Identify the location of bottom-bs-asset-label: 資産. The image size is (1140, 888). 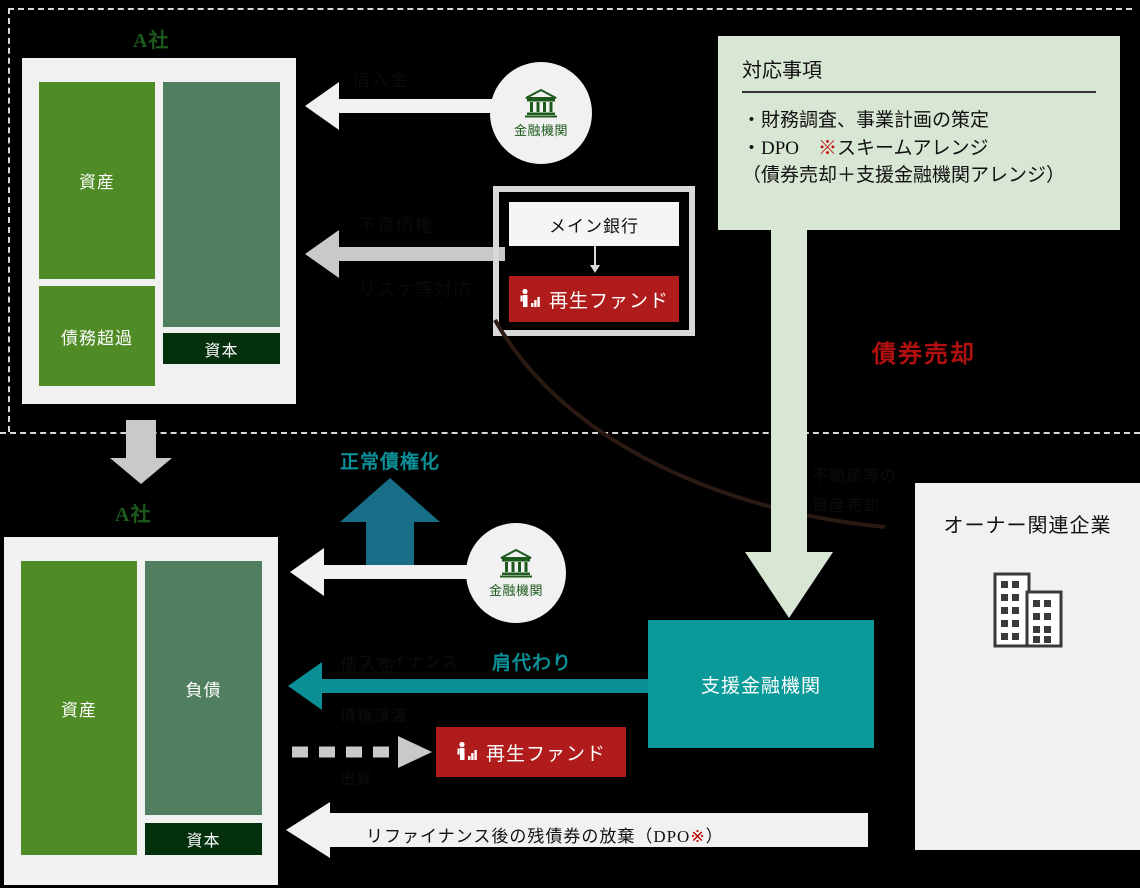
(79, 710).